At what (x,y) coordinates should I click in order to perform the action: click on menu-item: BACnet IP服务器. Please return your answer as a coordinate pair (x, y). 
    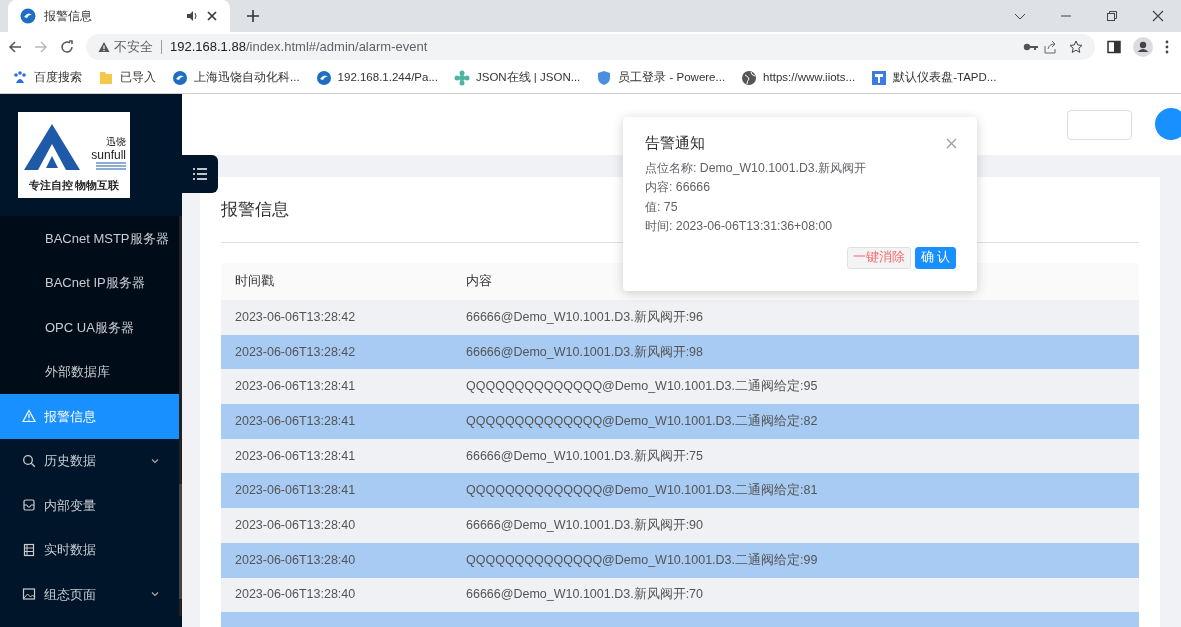
    Looking at the image, I should click on (91, 282).